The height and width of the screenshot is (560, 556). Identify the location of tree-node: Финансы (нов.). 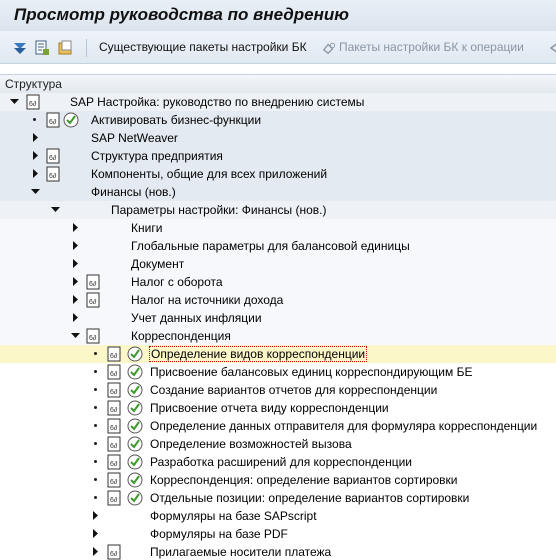
(278, 192).